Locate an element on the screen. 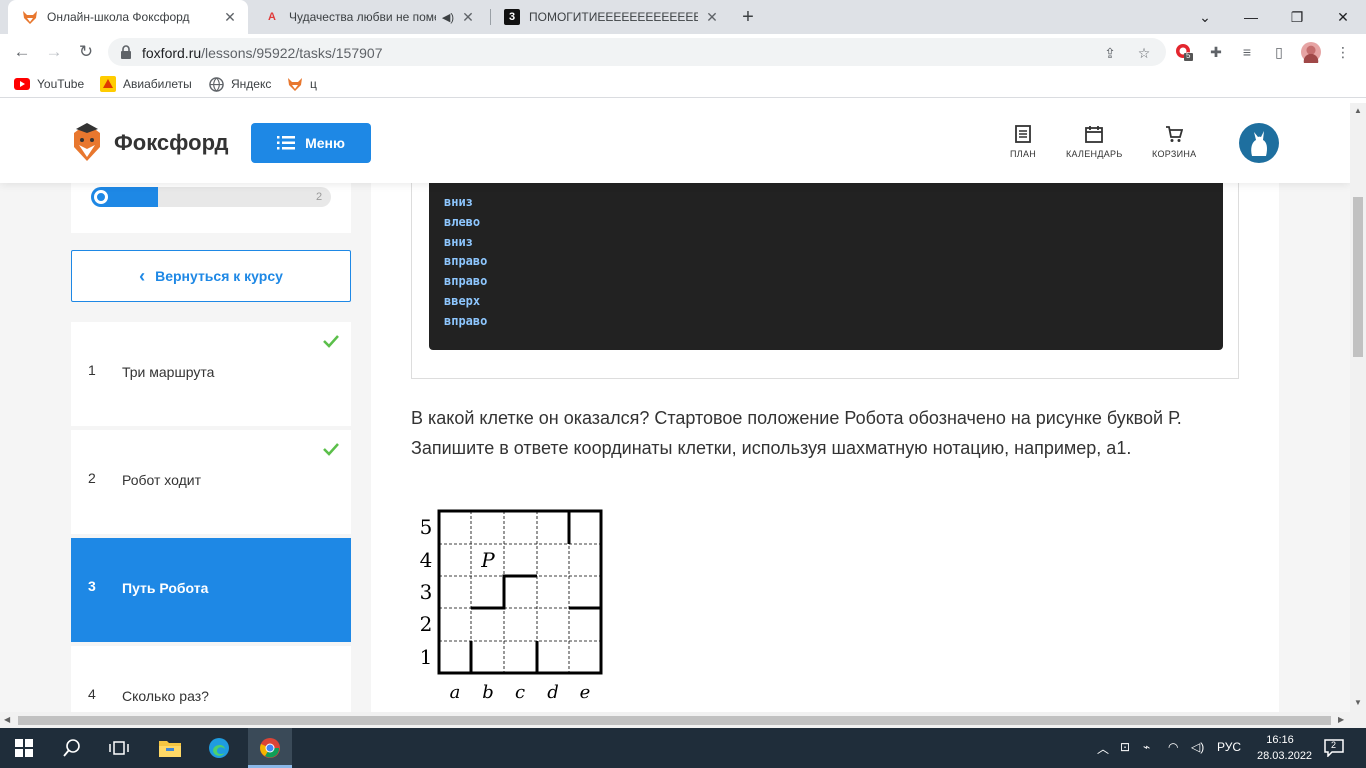  minimize-button: — is located at coordinates (1251, 17).